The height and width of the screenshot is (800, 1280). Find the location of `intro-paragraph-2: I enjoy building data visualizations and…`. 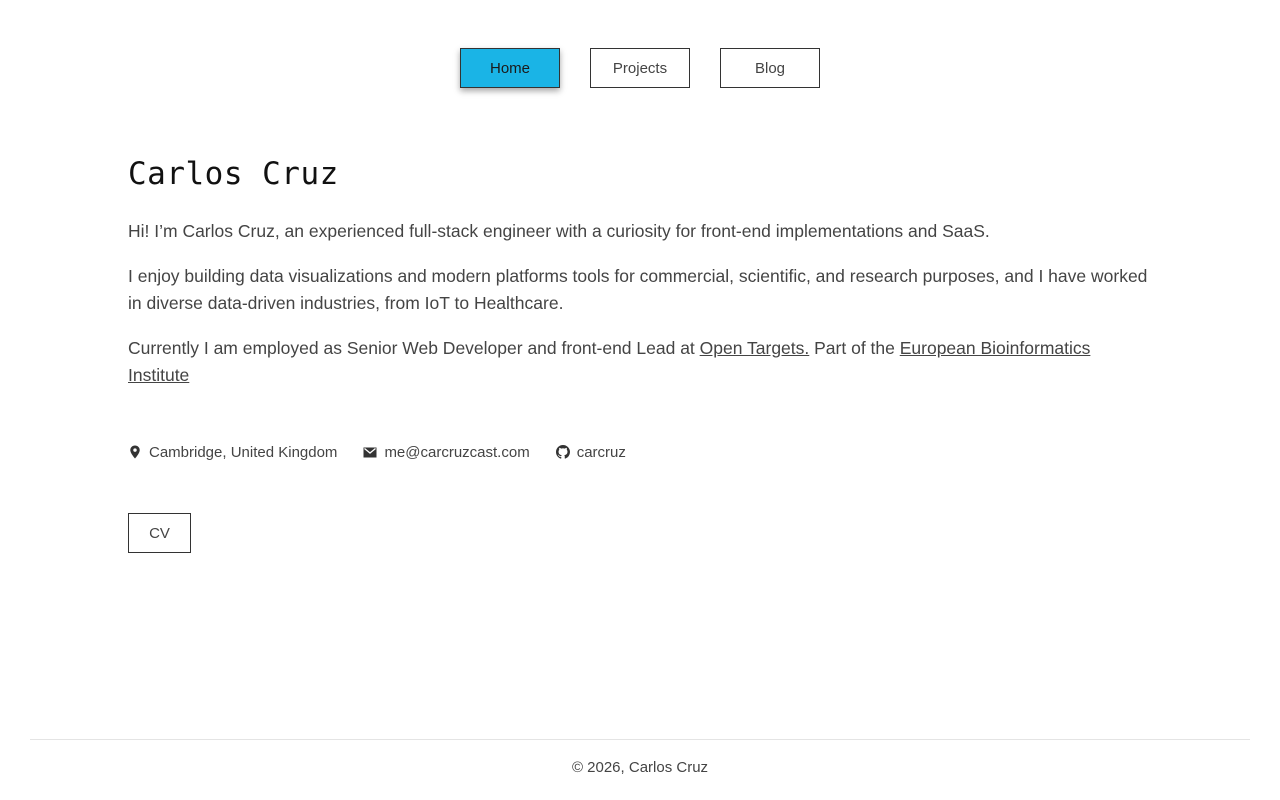

intro-paragraph-2: I enjoy building data visualizations and… is located at coordinates (638, 289).